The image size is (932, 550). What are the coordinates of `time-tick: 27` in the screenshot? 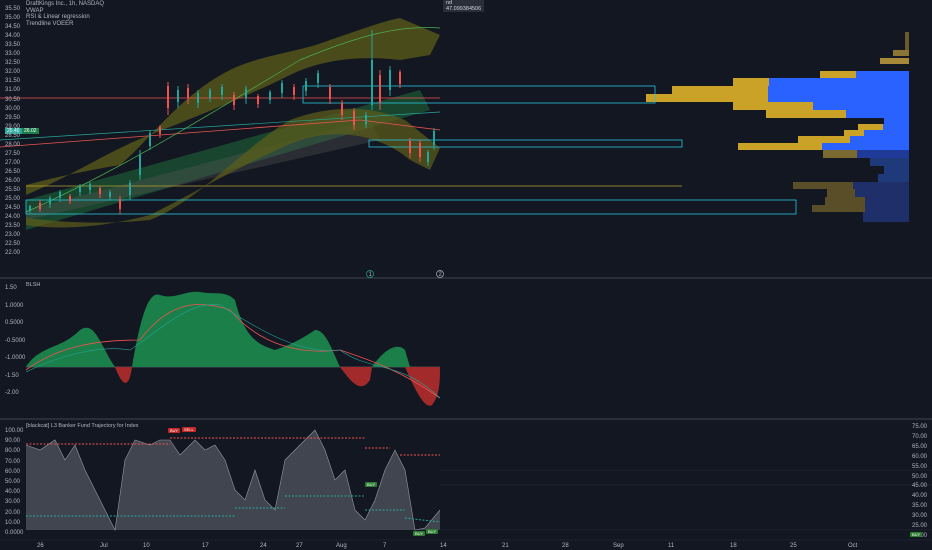 It's located at (299, 546).